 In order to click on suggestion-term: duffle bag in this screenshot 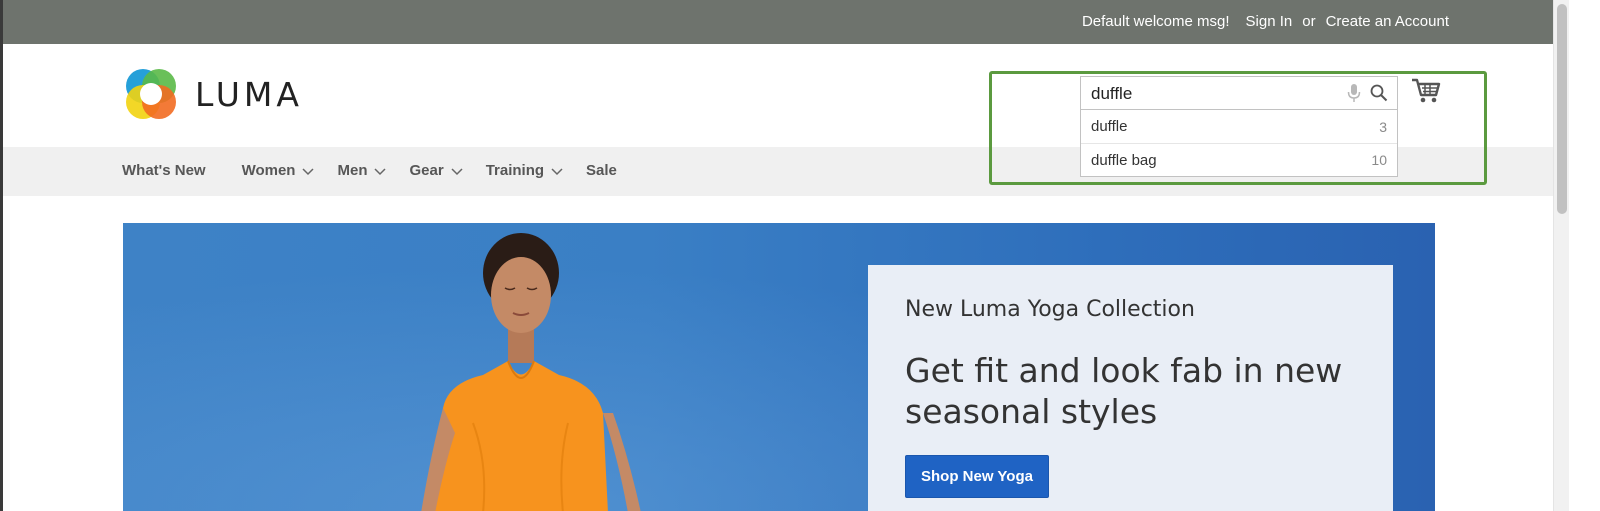, I will do `click(1124, 160)`.